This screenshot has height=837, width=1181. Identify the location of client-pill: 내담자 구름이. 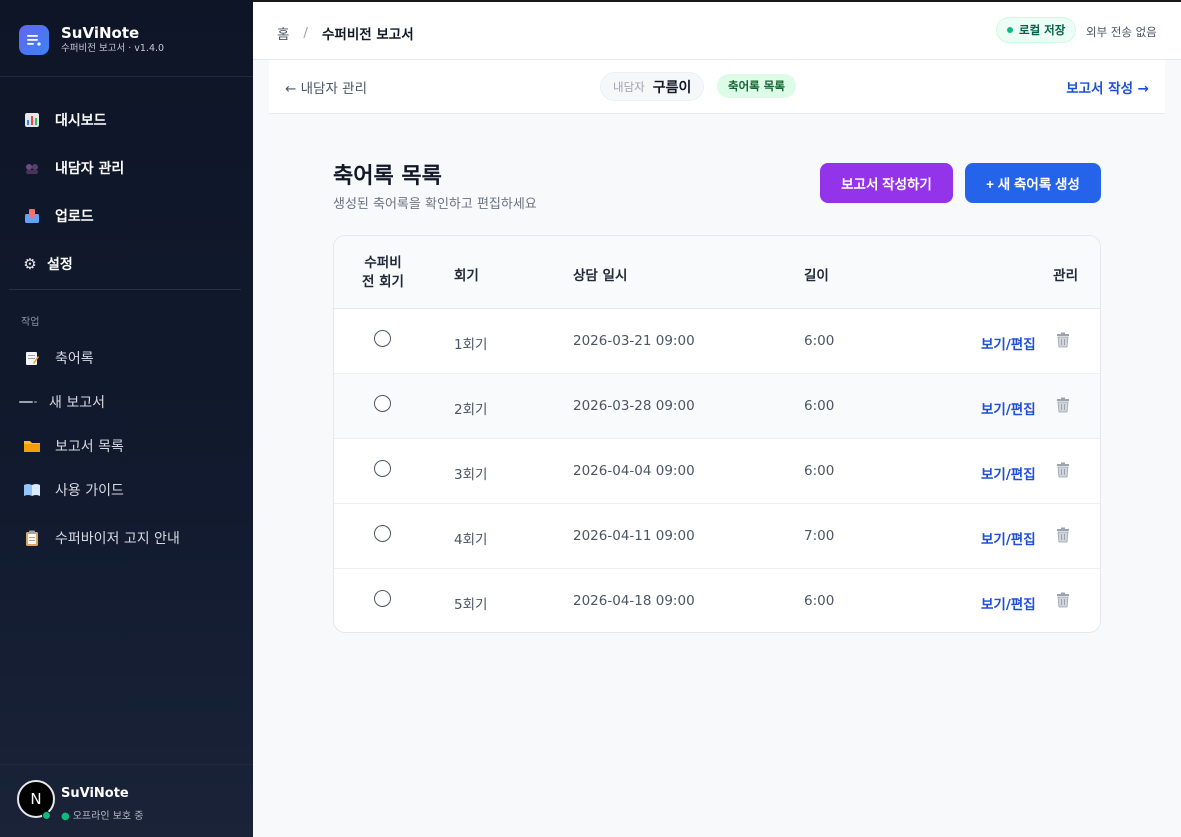
(652, 86).